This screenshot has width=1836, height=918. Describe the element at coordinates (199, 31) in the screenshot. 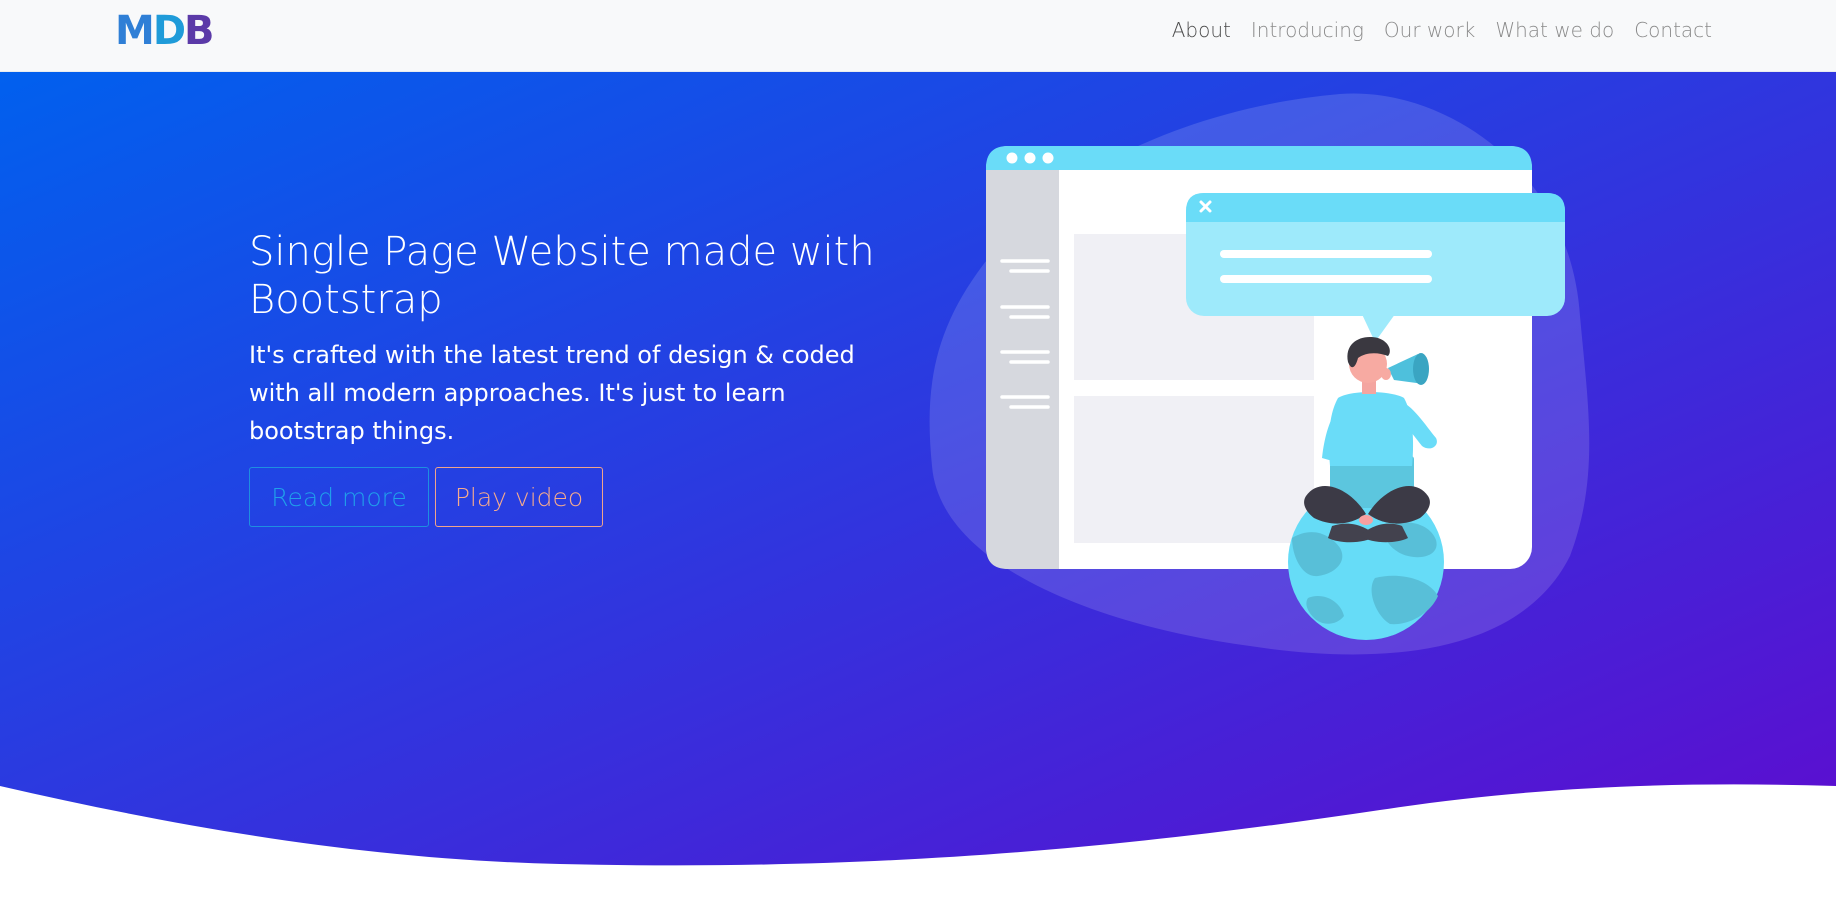

I see `logo-letter-b: B` at that location.